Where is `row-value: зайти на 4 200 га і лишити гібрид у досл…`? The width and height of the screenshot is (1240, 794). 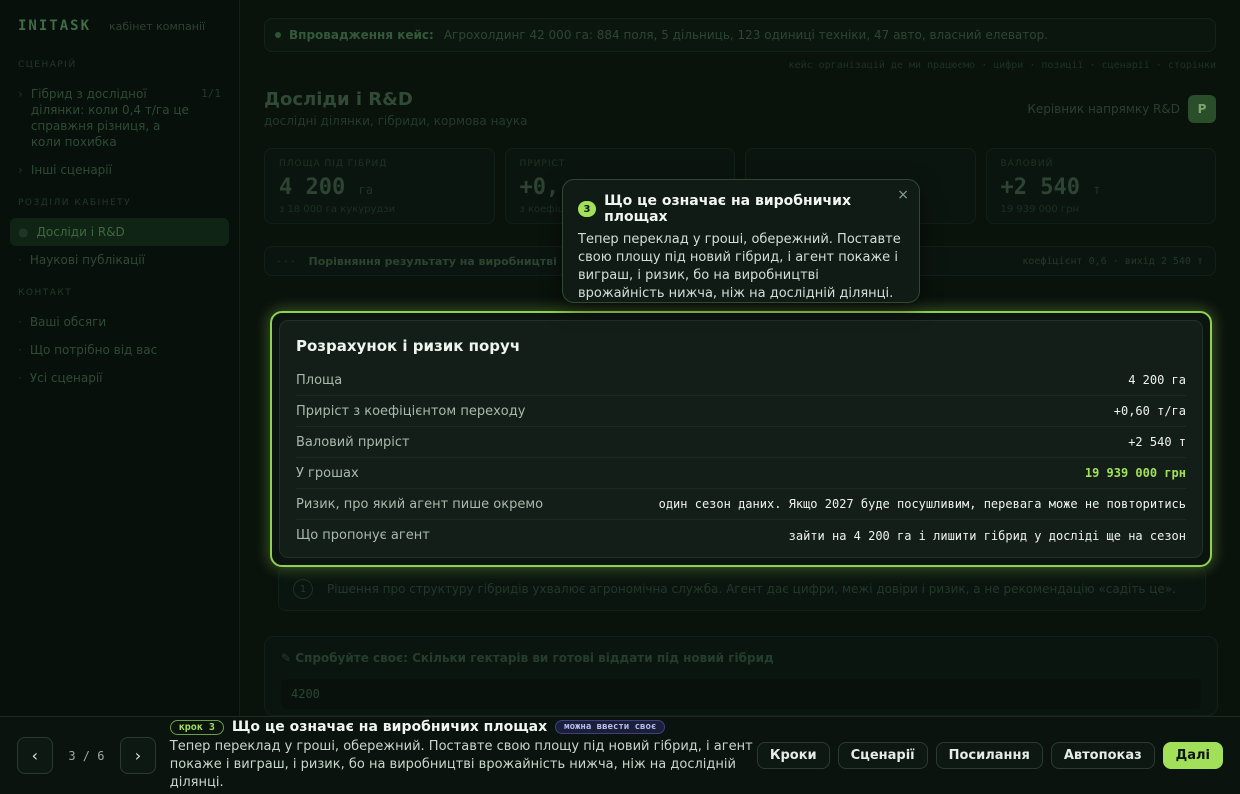 row-value: зайти на 4 200 га і лишити гібрид у досл… is located at coordinates (987, 535).